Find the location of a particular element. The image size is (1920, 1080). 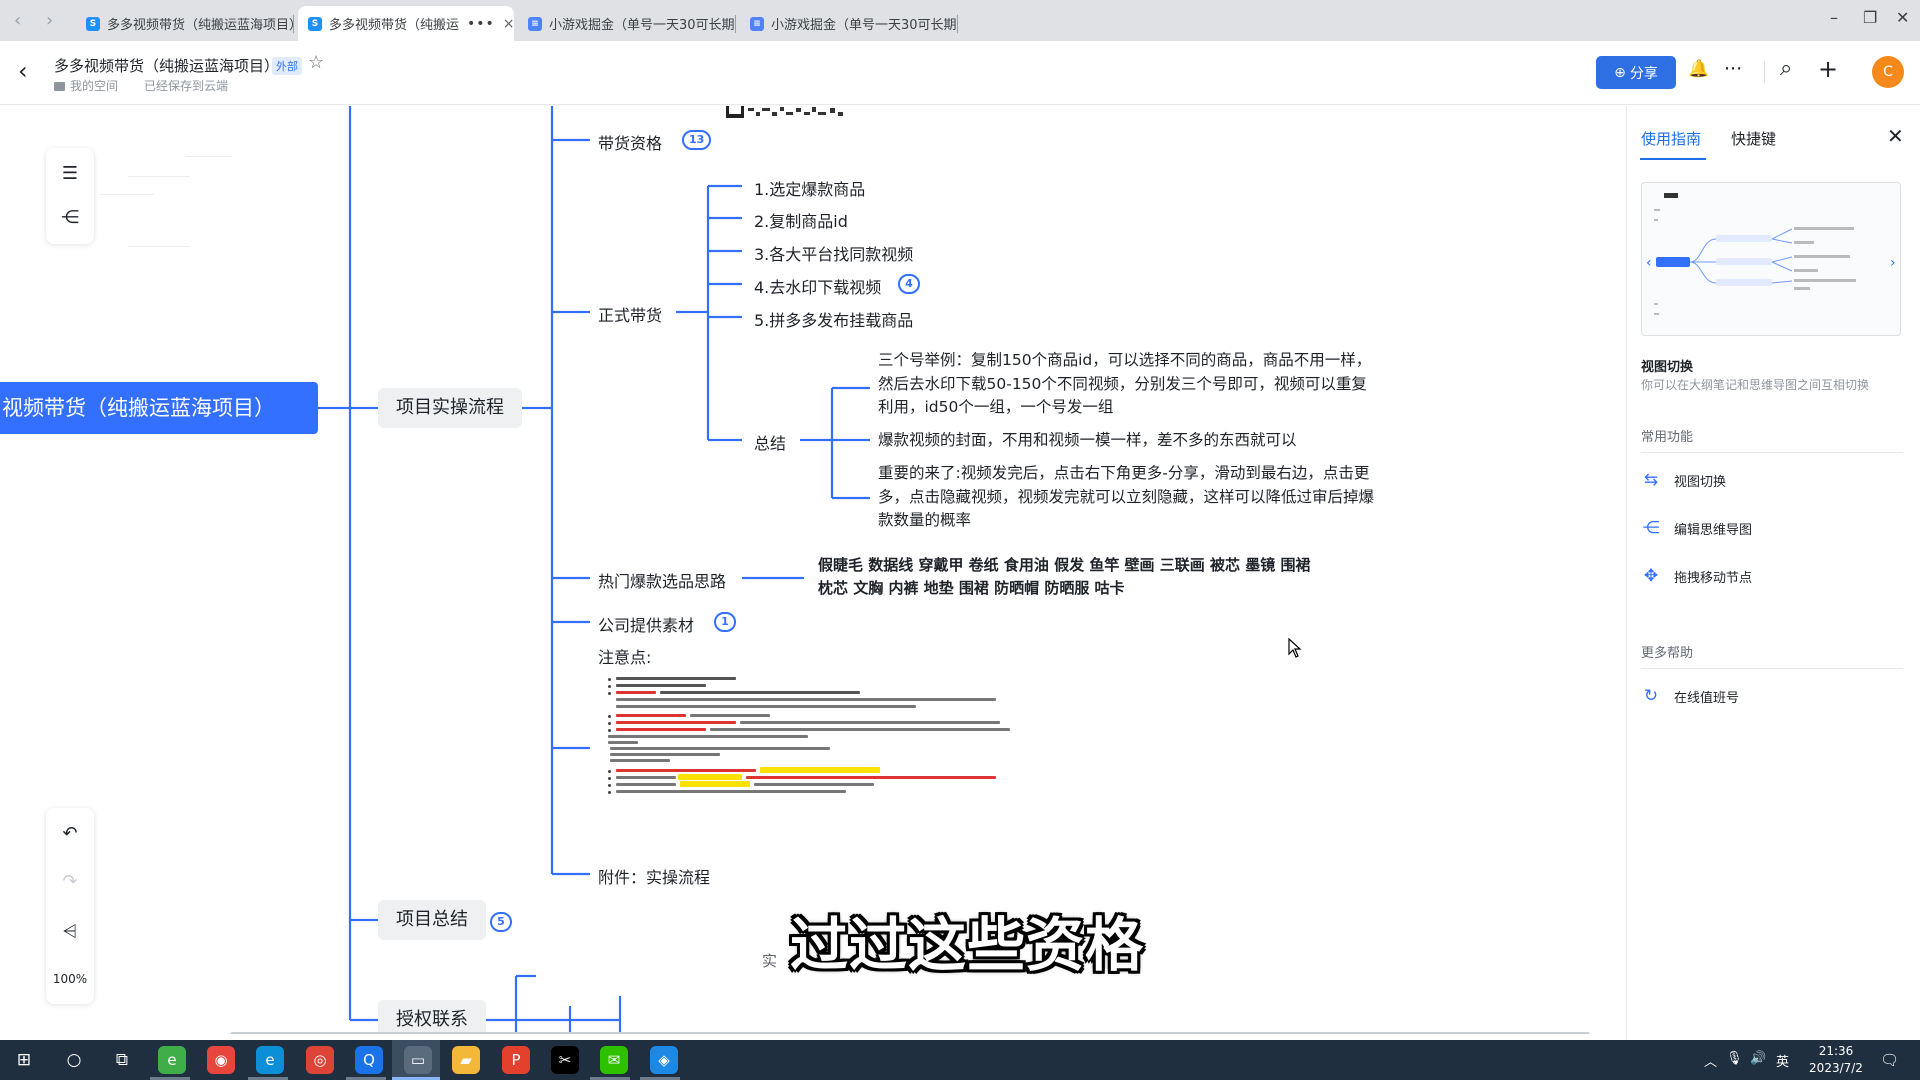

restore-icon: ❐ is located at coordinates (1870, 17).